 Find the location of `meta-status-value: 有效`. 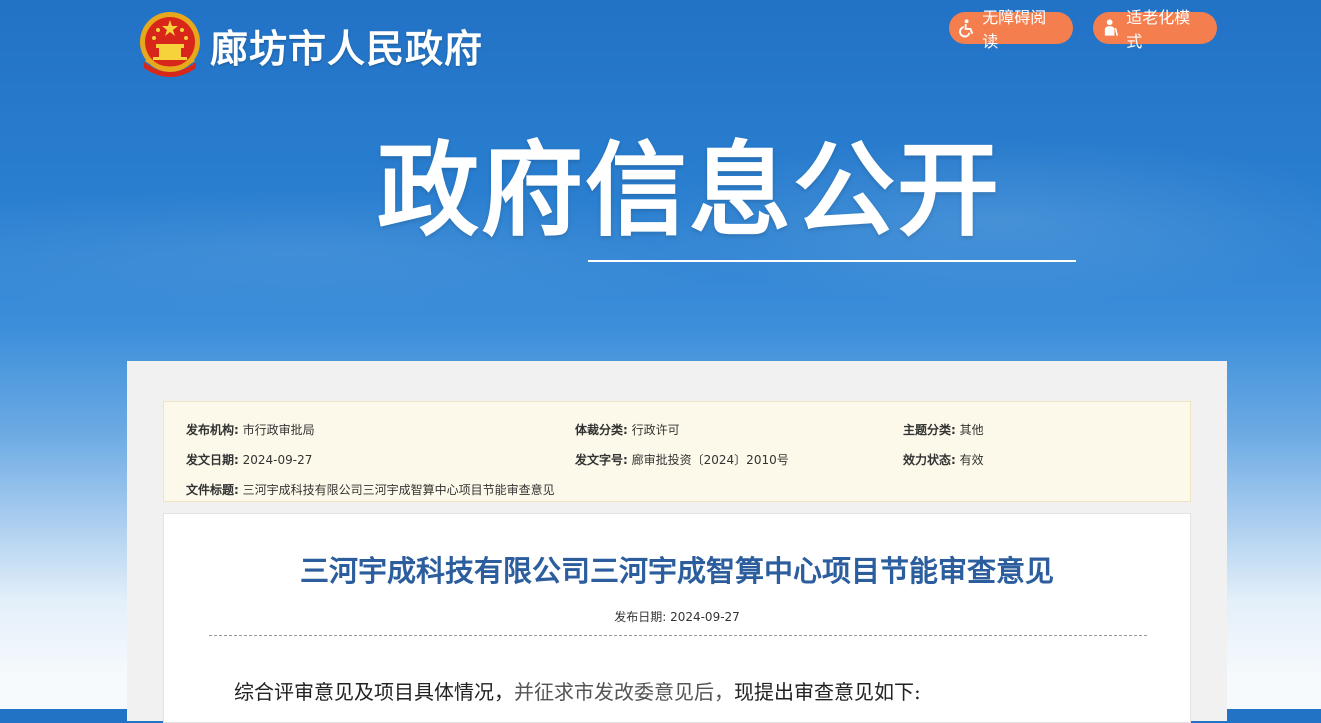

meta-status-value: 有效 is located at coordinates (971, 460).